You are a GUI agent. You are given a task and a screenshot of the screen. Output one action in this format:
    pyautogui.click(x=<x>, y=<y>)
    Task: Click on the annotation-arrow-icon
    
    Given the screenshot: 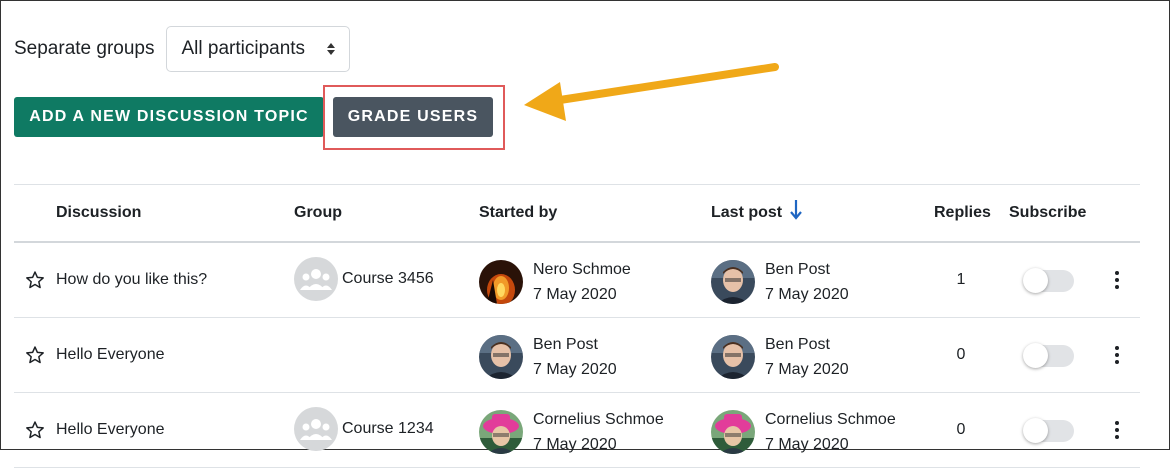 What is the action you would take?
    pyautogui.click(x=651, y=92)
    